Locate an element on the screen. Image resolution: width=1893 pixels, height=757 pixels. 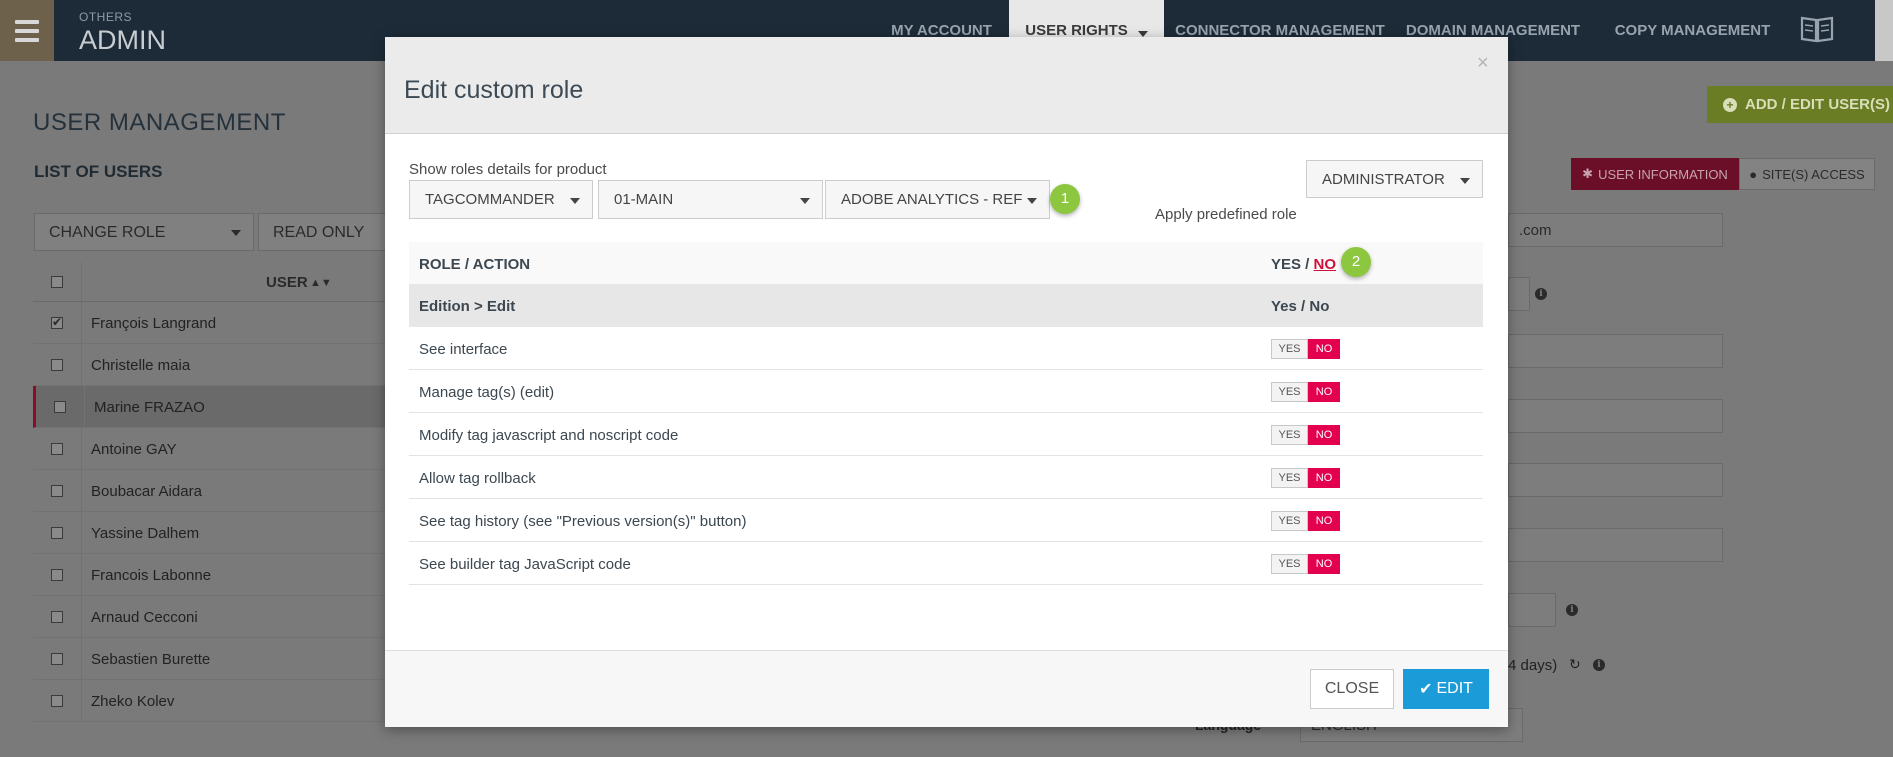
step-badge-1: 1 is located at coordinates (1065, 199).